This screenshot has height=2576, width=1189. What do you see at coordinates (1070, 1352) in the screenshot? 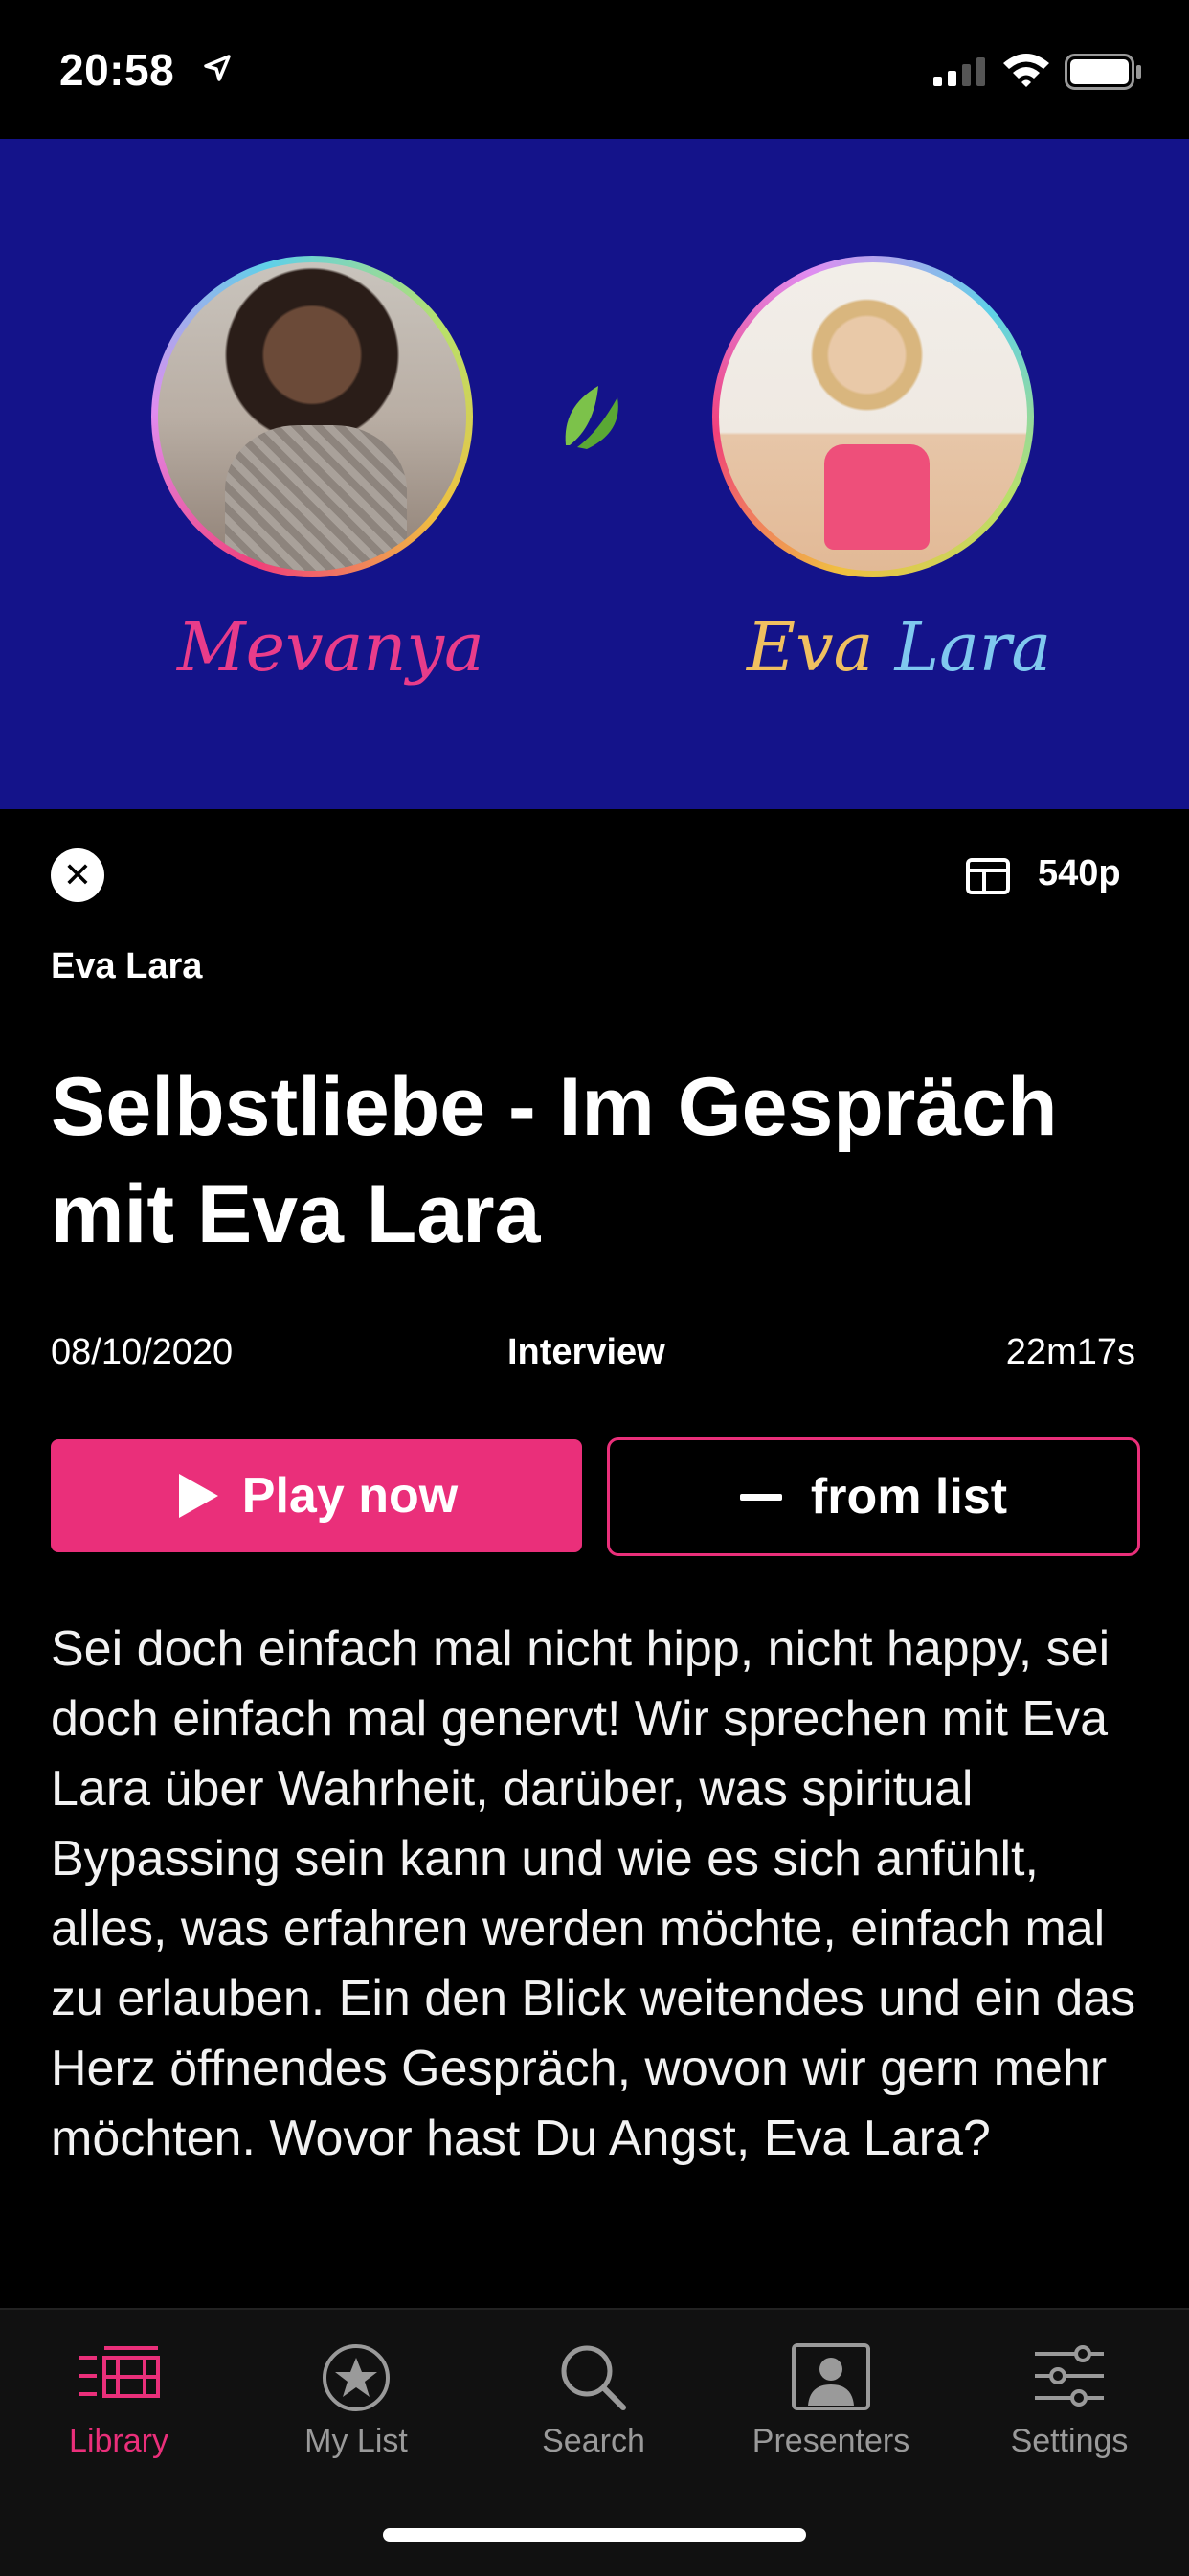
I see `episode-duration: 22m17s` at bounding box center [1070, 1352].